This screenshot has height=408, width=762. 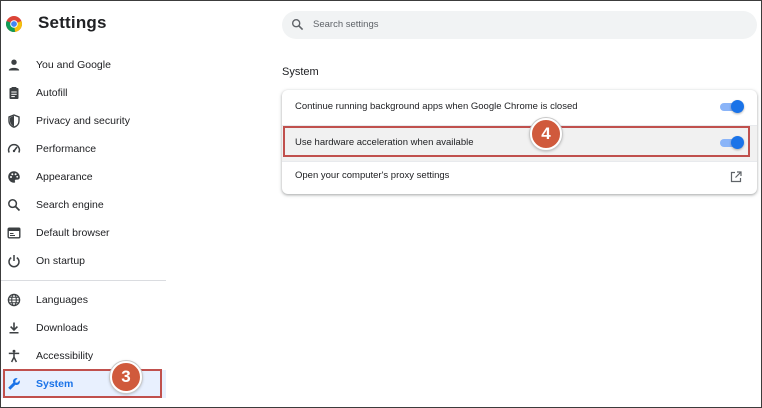 I want to click on sidebar-item-label: Default browser, so click(x=73, y=233).